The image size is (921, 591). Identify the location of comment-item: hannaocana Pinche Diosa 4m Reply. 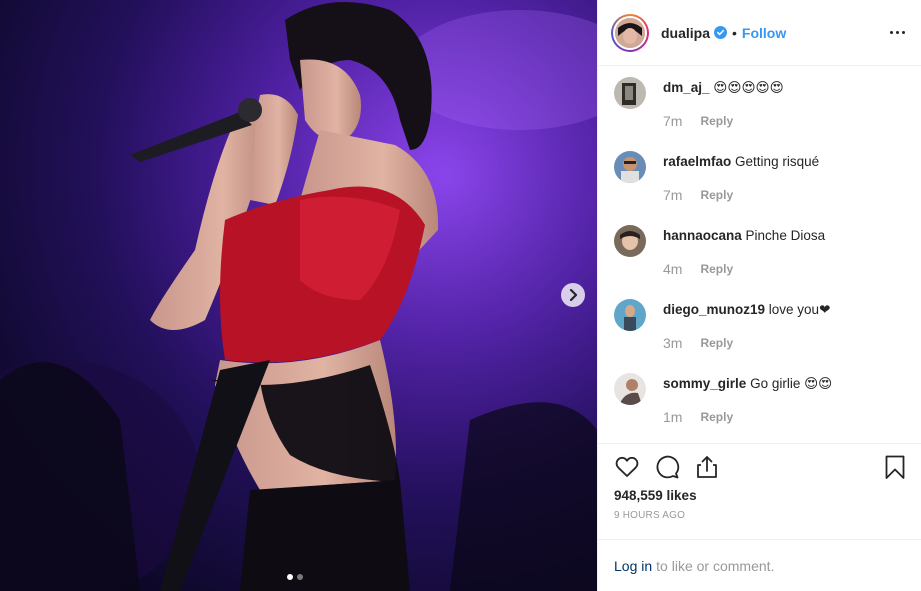
(759, 261).